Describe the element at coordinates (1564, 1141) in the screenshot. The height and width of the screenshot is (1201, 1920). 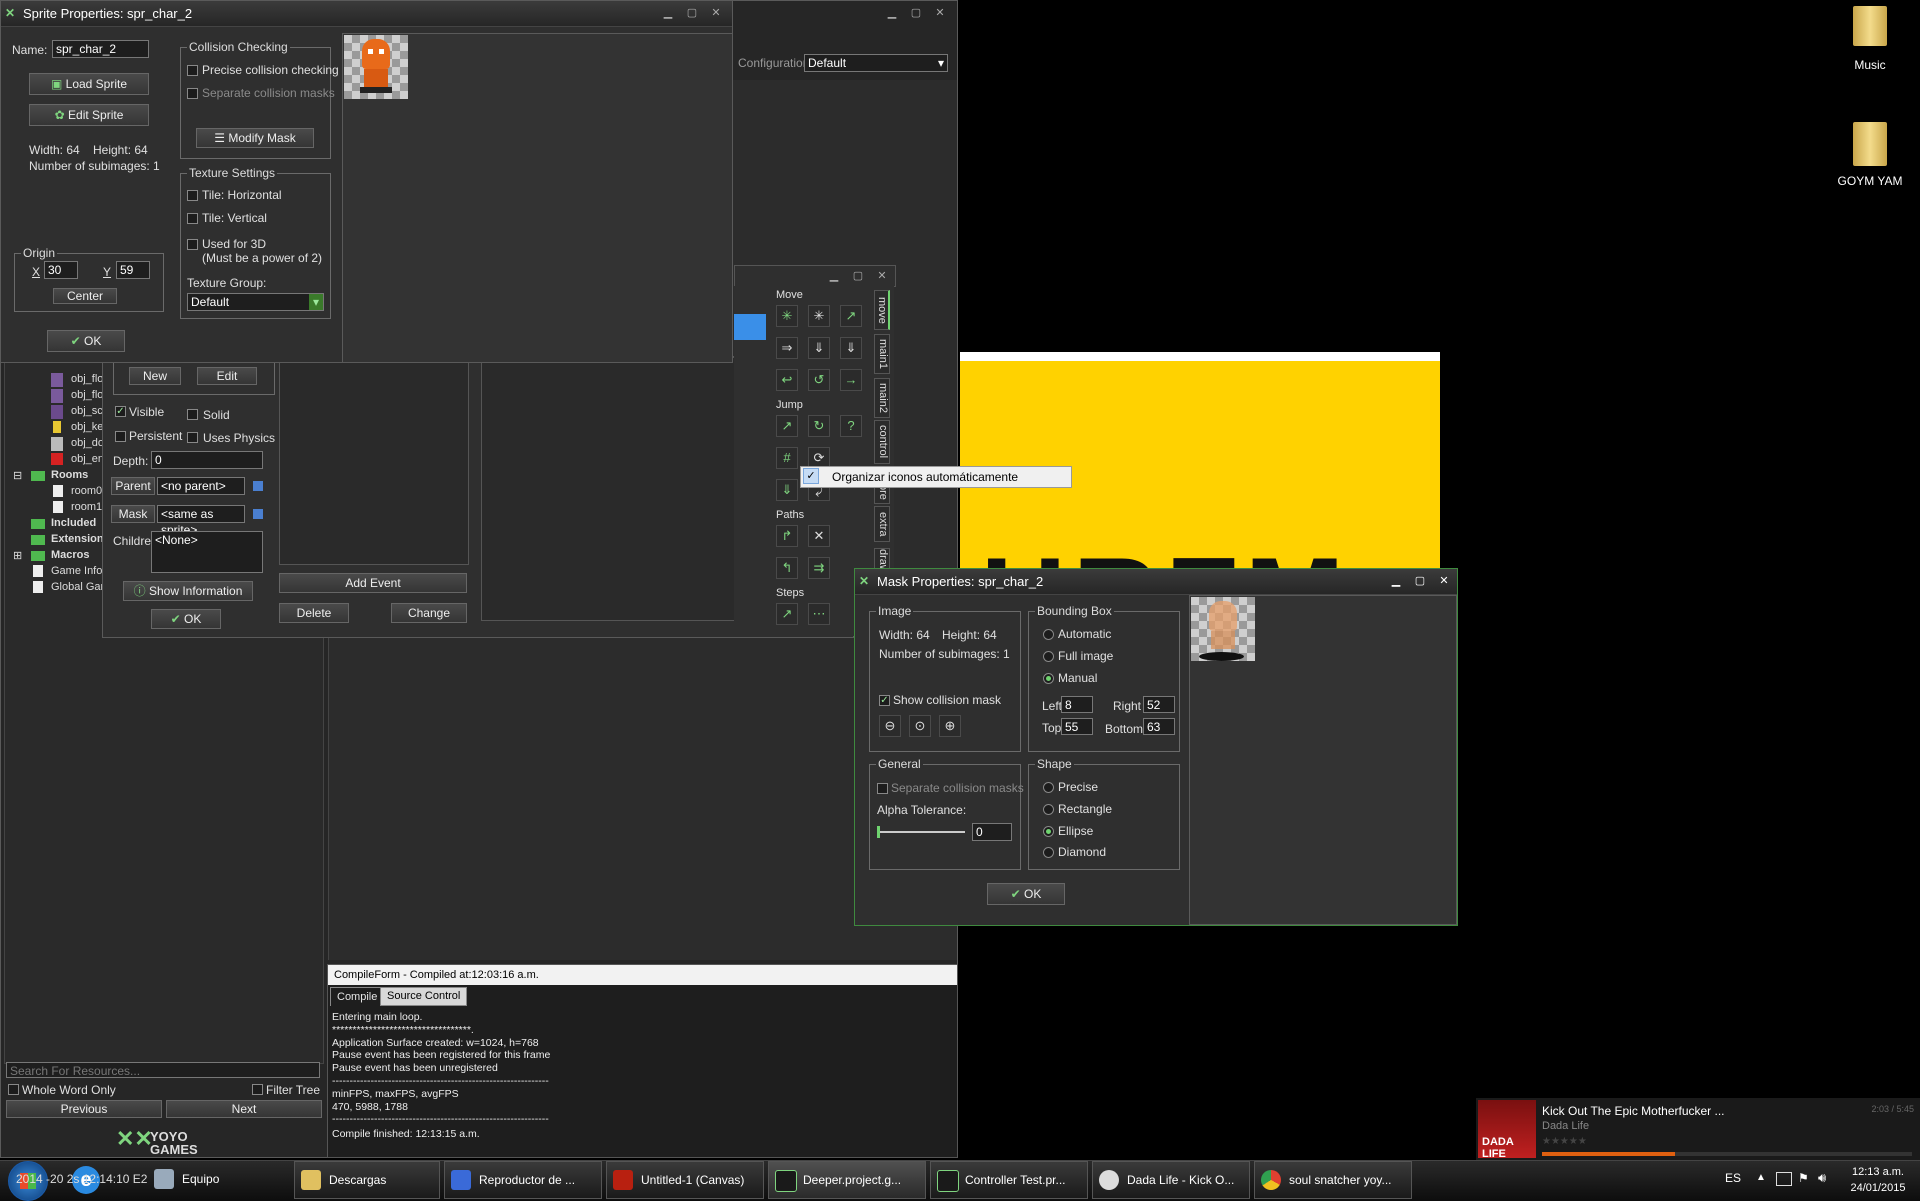
I see `rating-stars: ★★★★★` at that location.